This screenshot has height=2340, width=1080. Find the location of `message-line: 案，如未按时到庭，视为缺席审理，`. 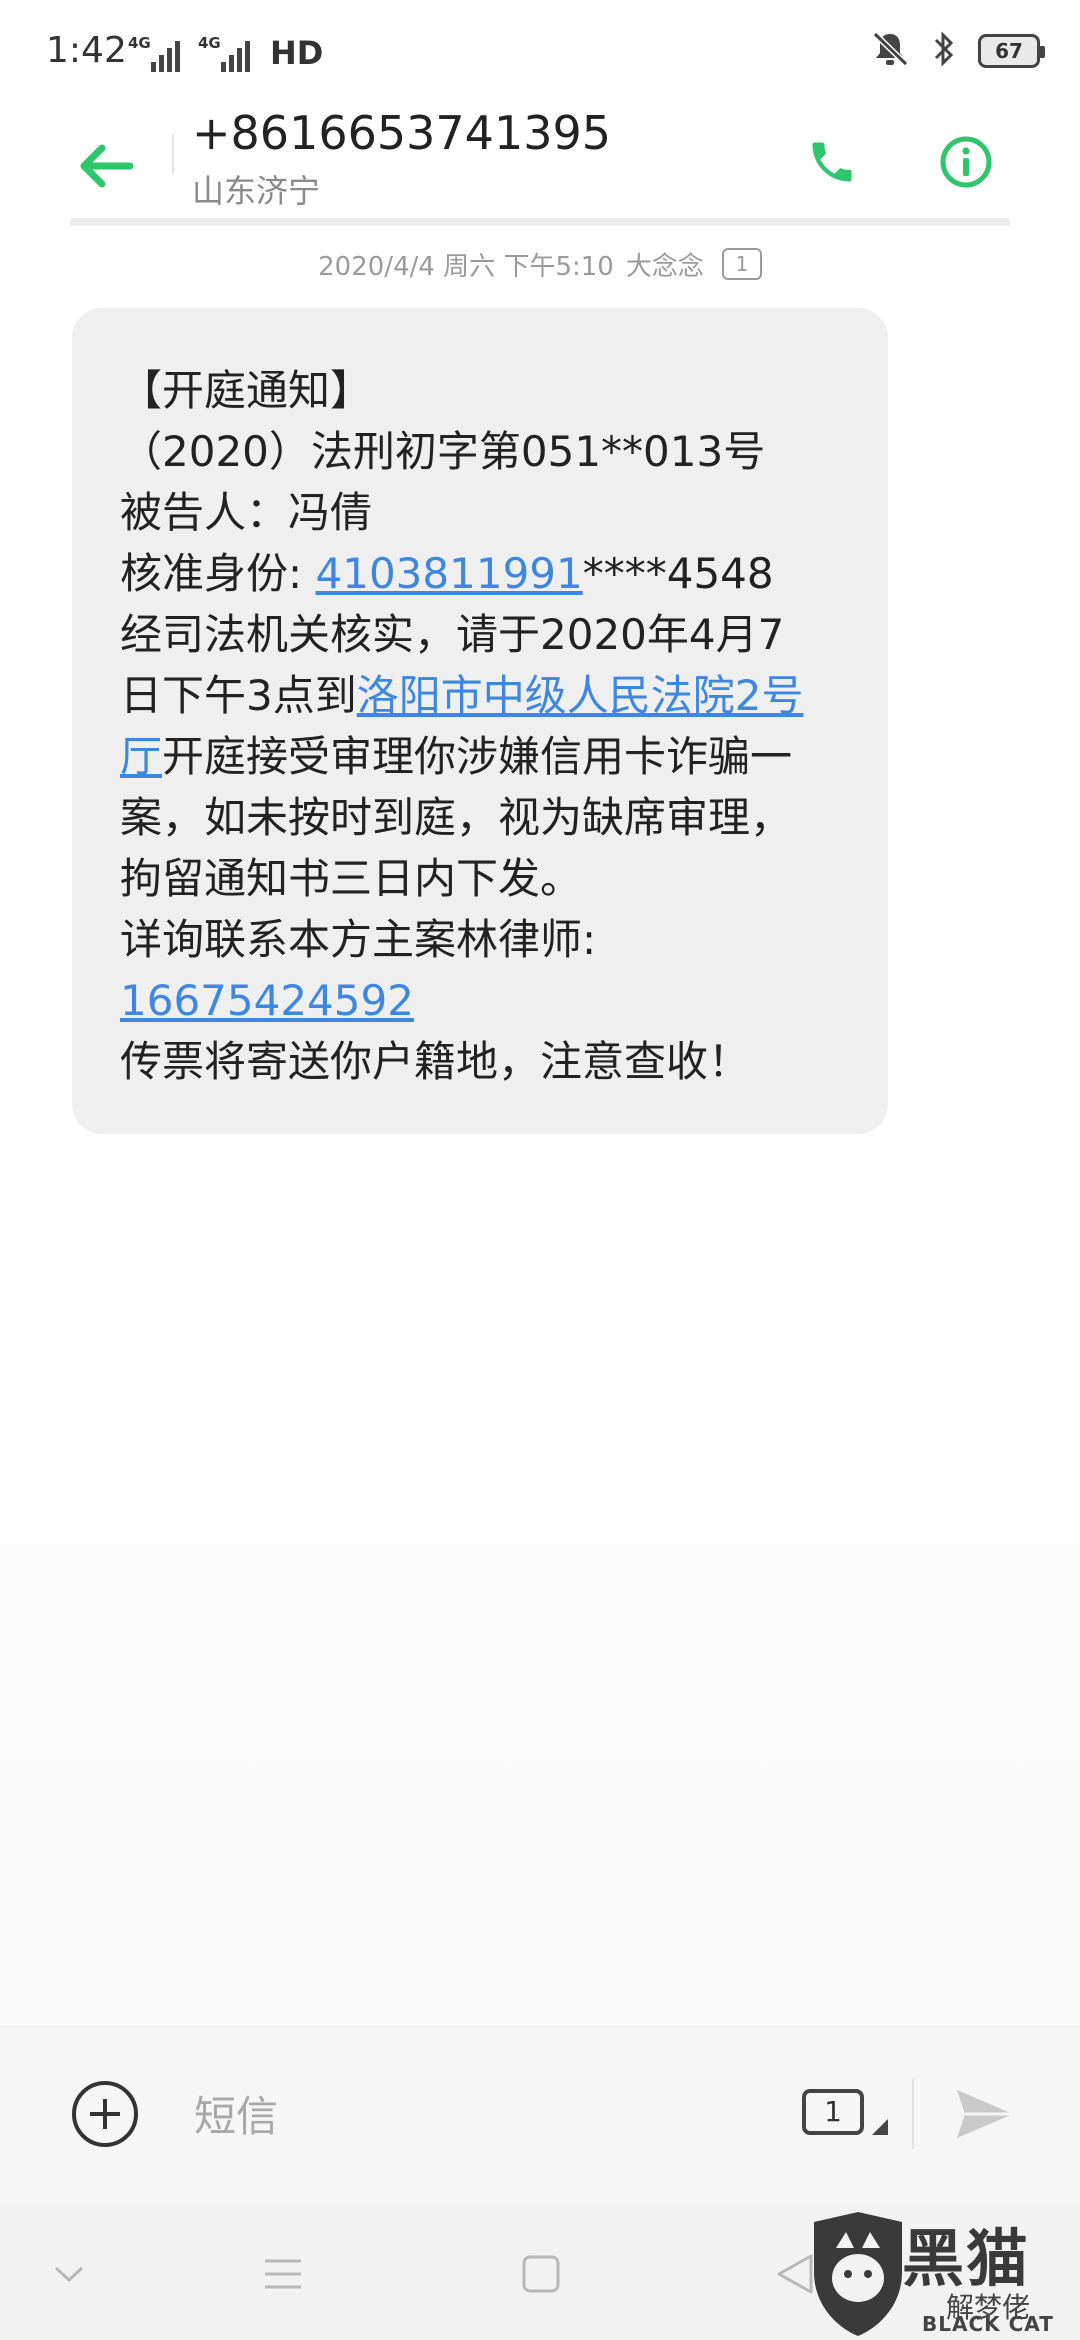

message-line: 案，如未按时到庭，视为缺席审理， is located at coordinates (456, 817).